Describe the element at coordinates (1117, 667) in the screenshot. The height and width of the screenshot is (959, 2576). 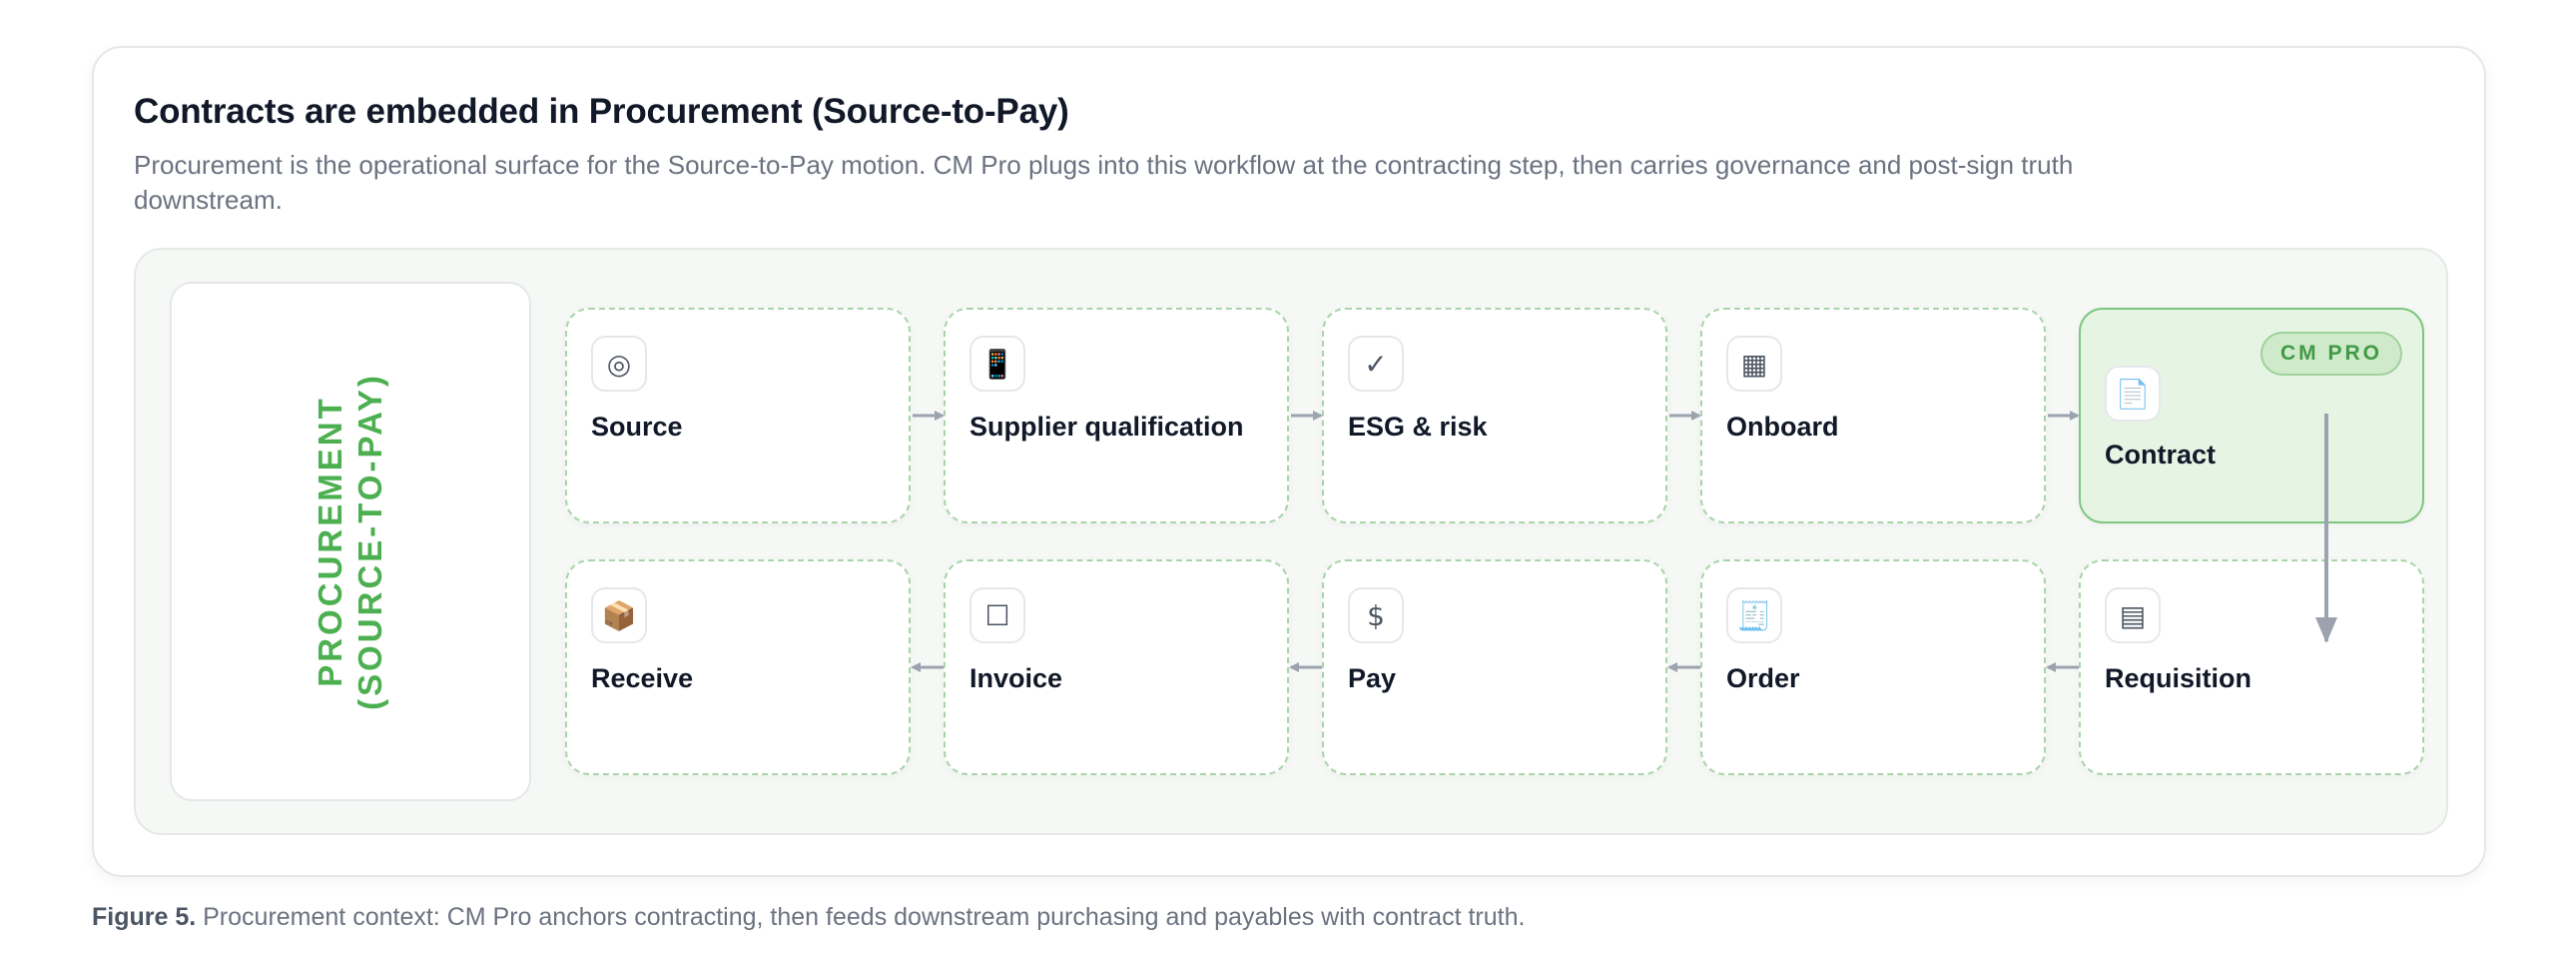
I see `step-invoice: ☐ Invoice` at that location.